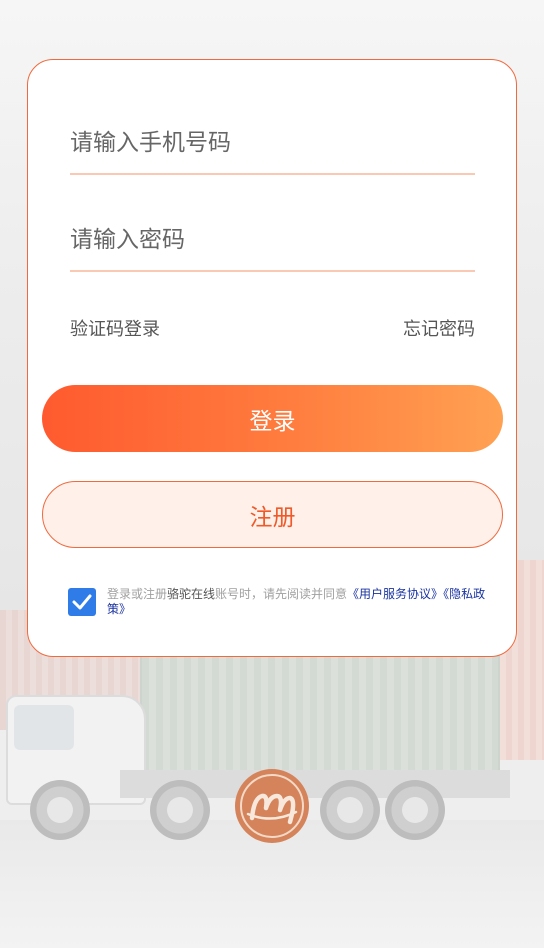 This screenshot has width=544, height=948. I want to click on agreement-checkbox, so click(82, 602).